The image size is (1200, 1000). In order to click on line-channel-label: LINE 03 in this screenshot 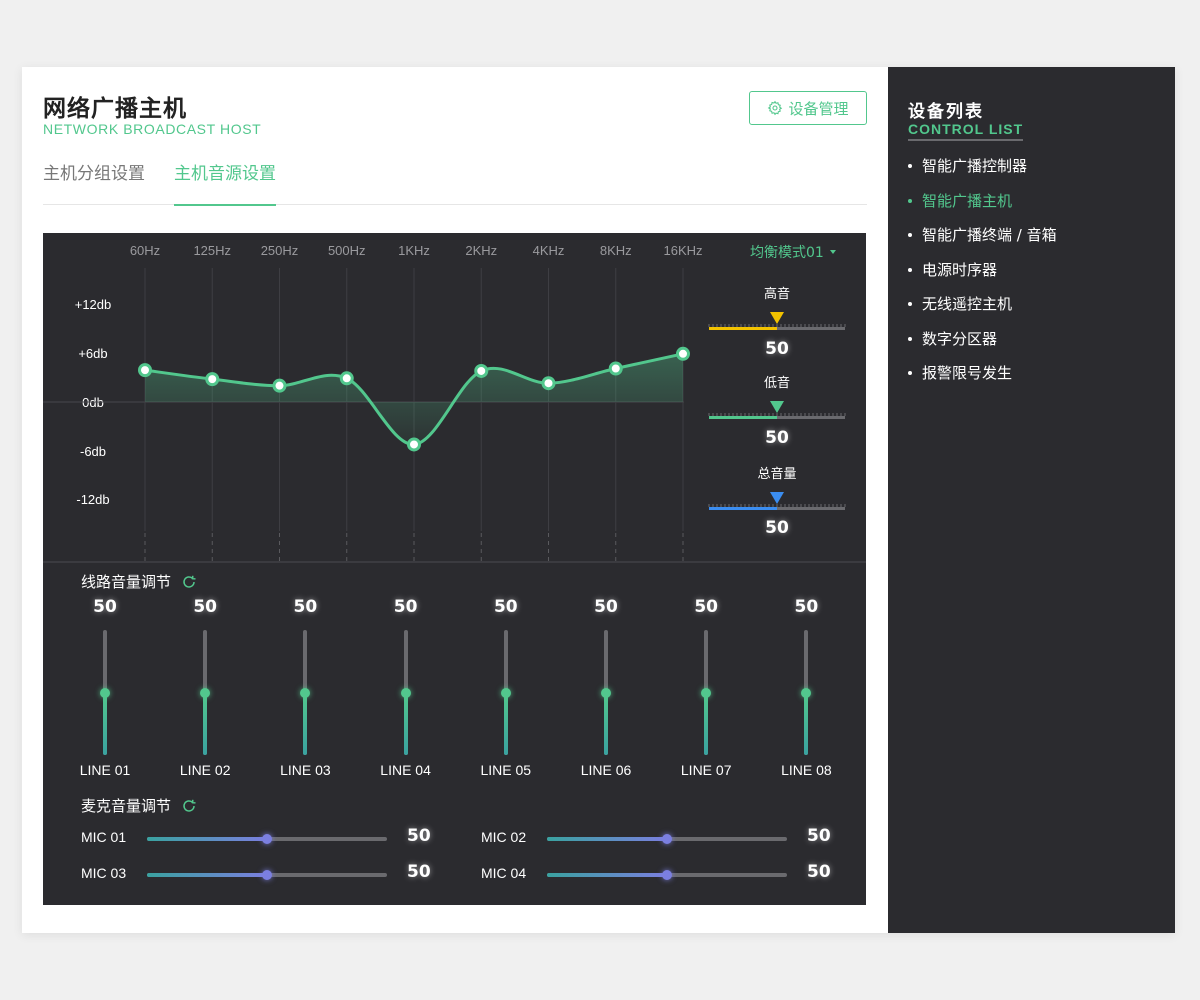, I will do `click(305, 770)`.